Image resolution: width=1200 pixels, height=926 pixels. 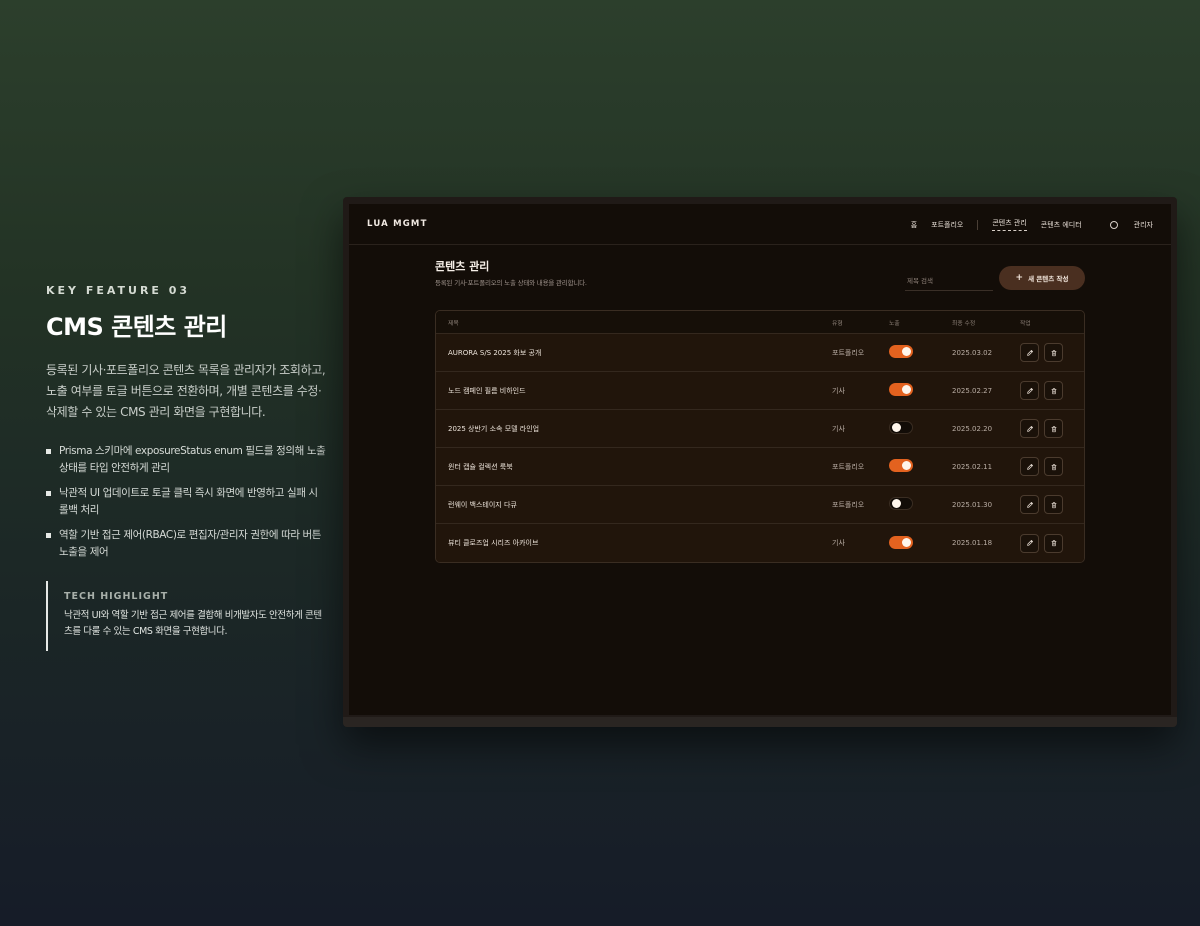 I want to click on table-row: 뷰티 클로즈업 시리즈 아카이브 기사 2025.01.18, so click(x=760, y=543).